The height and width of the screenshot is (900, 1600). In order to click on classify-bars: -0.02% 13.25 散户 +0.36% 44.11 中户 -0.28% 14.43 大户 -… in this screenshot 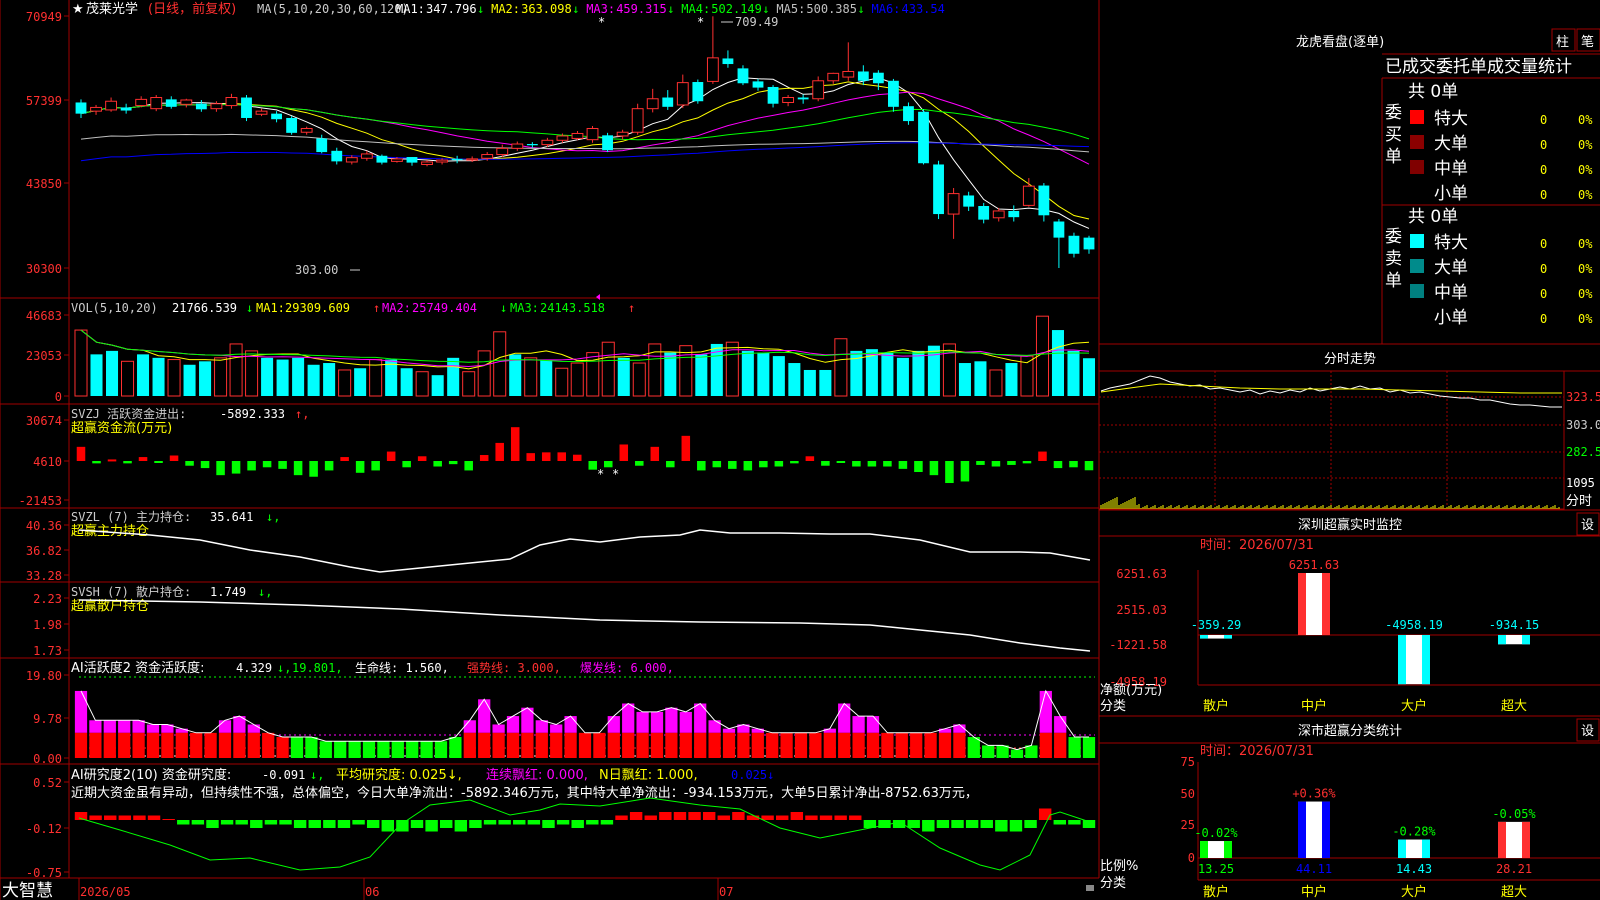, I will do `click(1365, 843)`.